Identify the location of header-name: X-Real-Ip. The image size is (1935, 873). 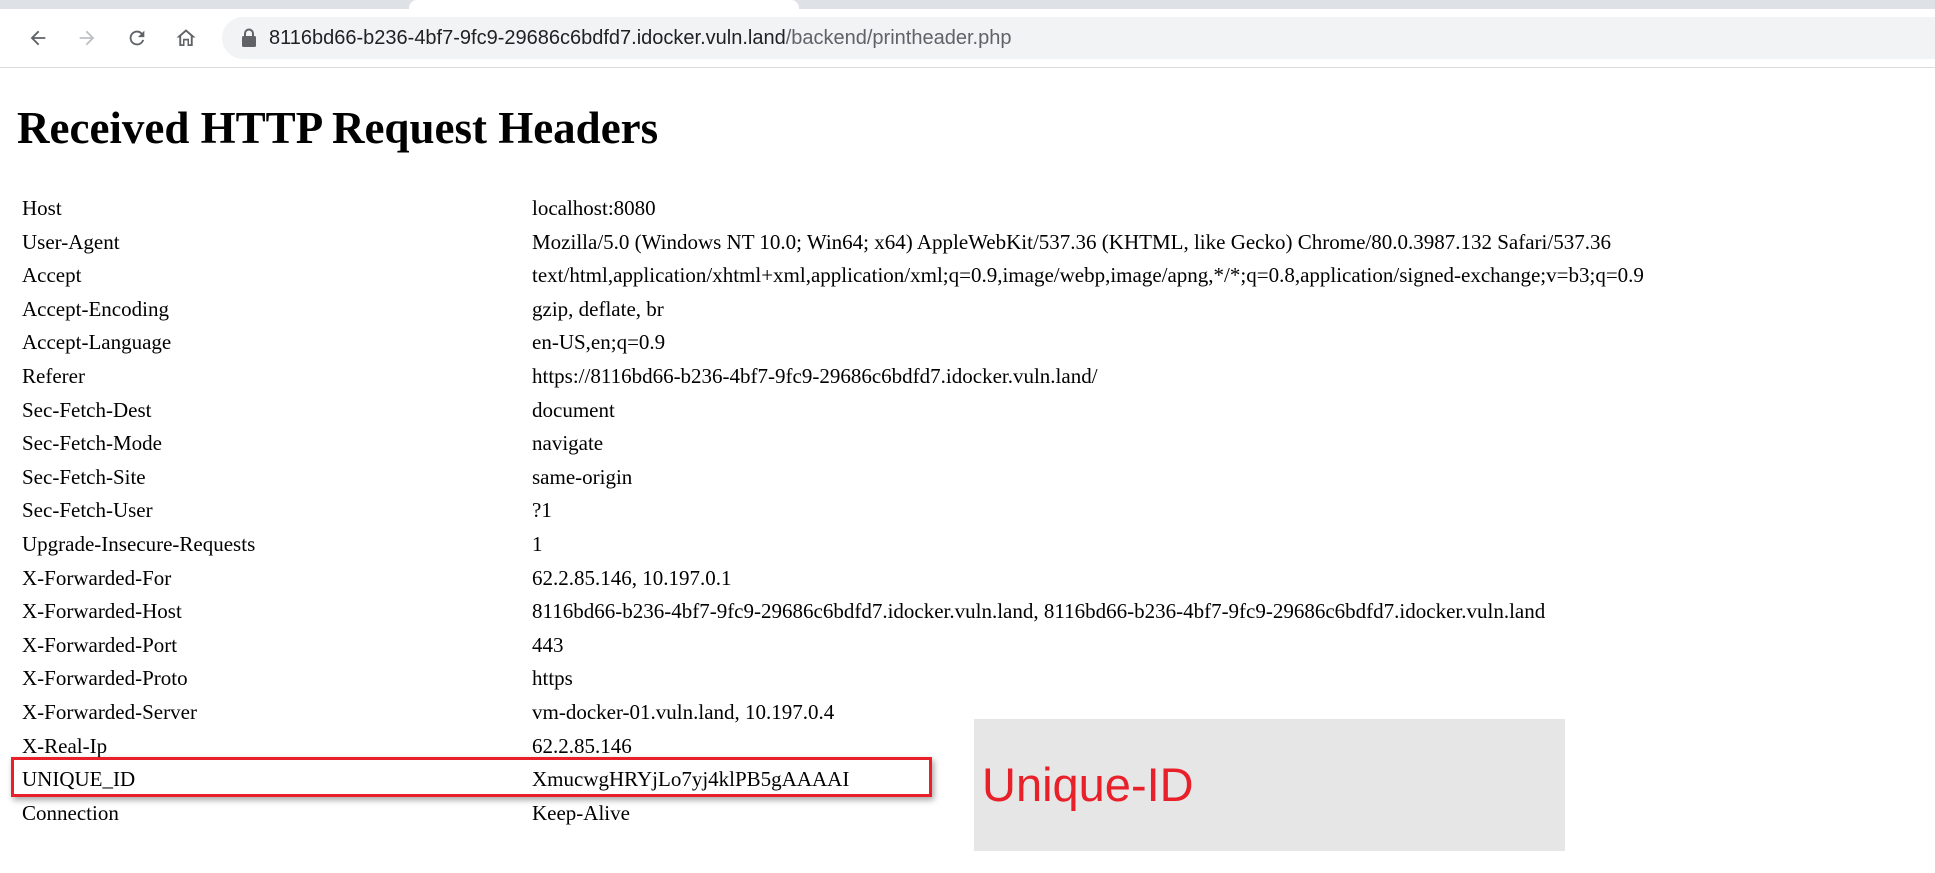
(65, 745).